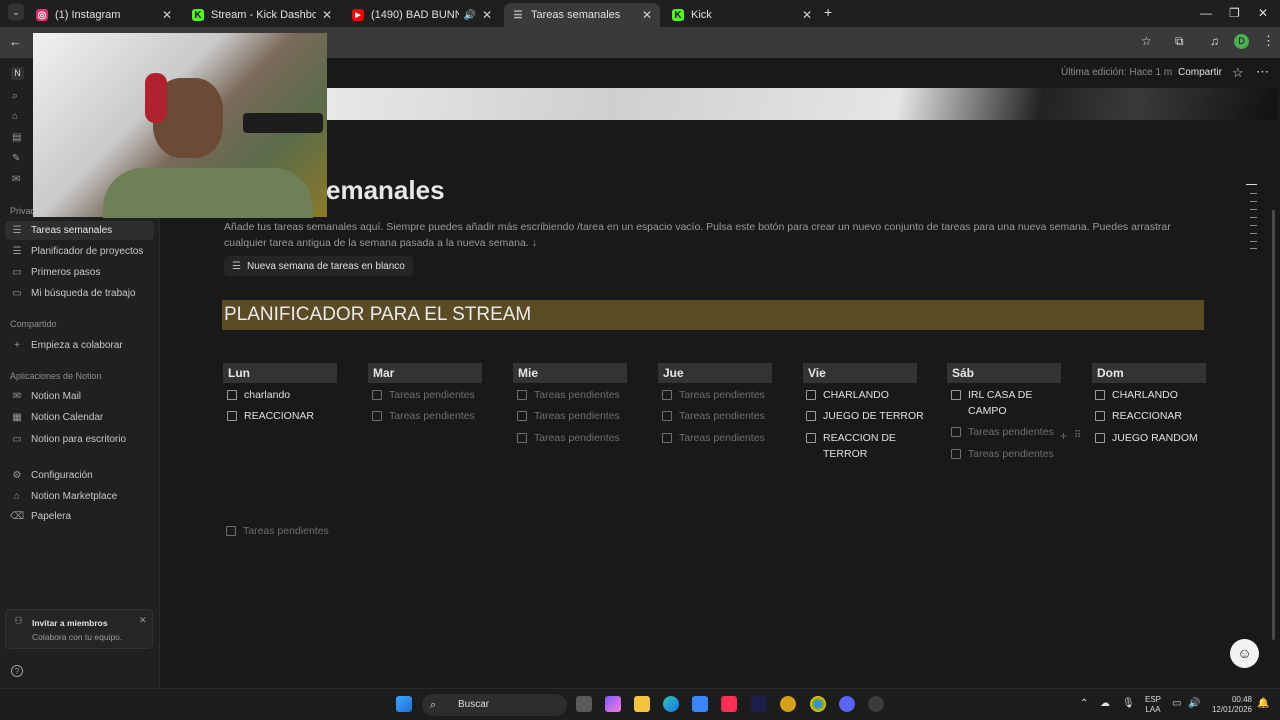 Image resolution: width=1280 pixels, height=720 pixels. What do you see at coordinates (494, 705) in the screenshot?
I see `taskbar-search: ⌕ Buscar` at bounding box center [494, 705].